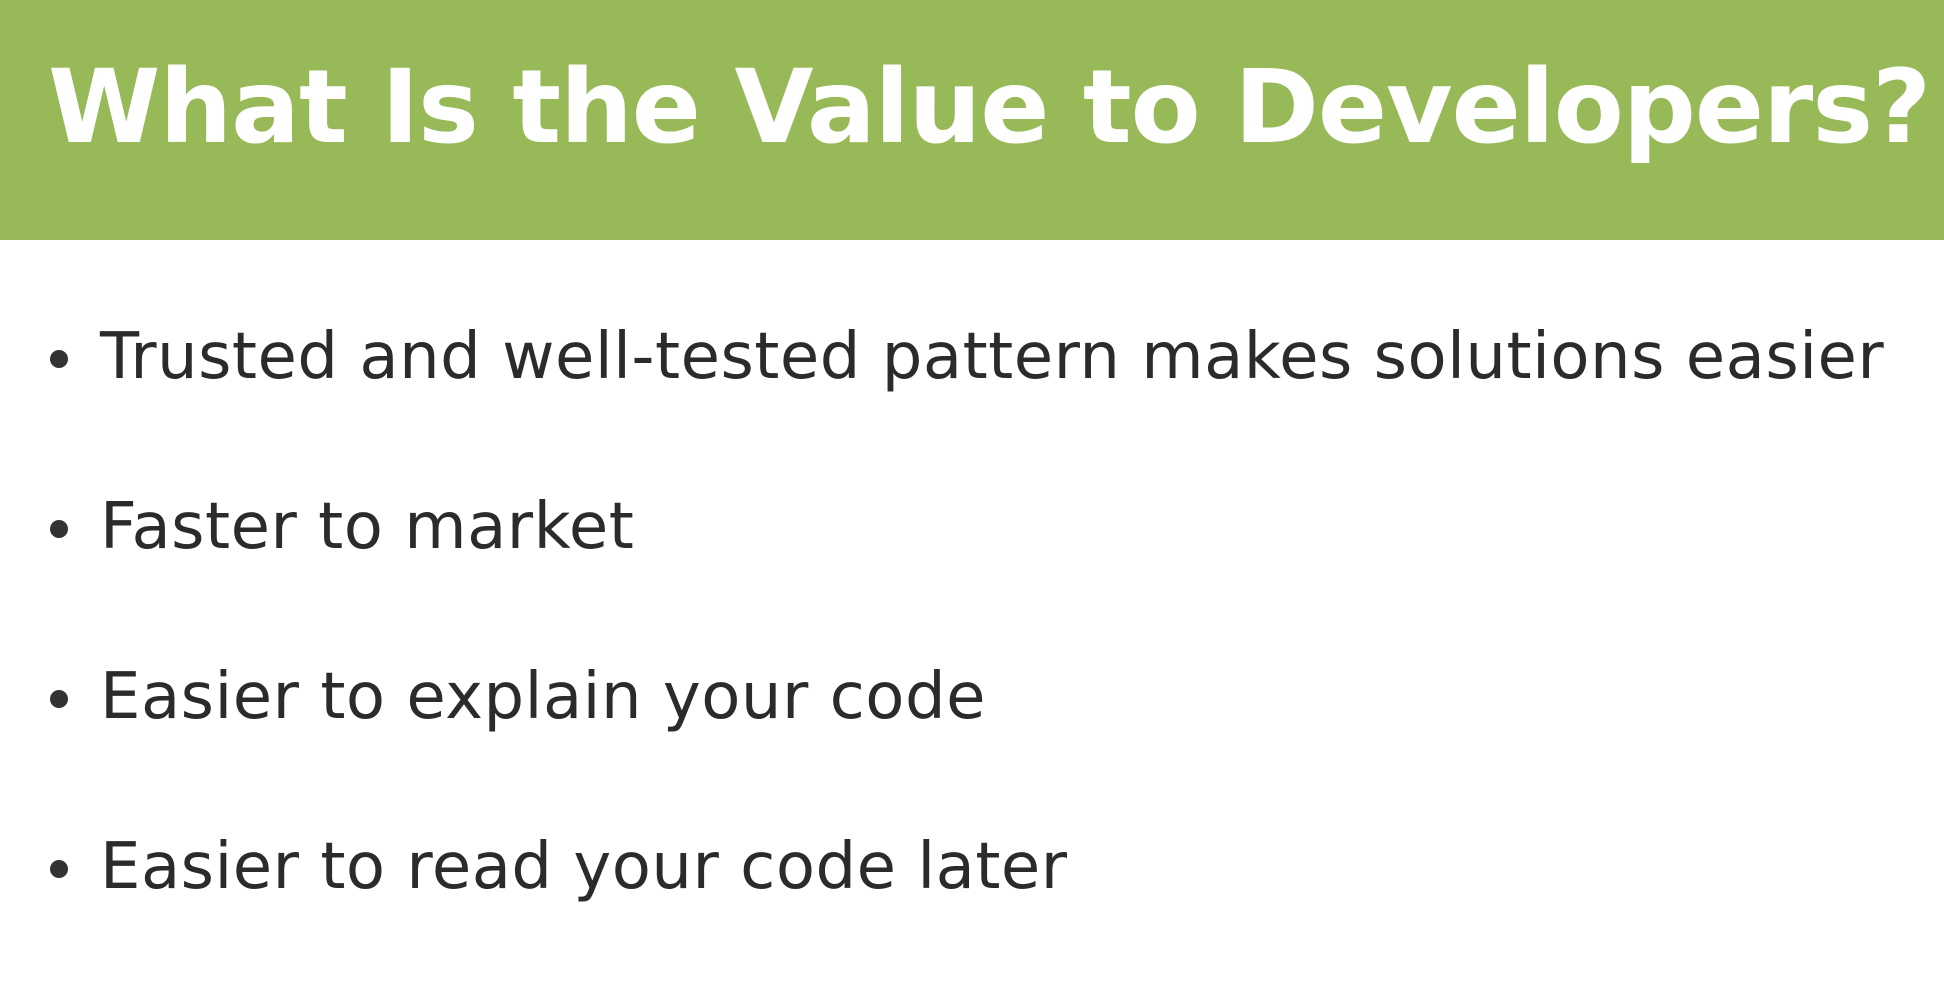 Image resolution: width=1944 pixels, height=990 pixels. I want to click on bullet-item: Easier to read your code later, so click(972, 867).